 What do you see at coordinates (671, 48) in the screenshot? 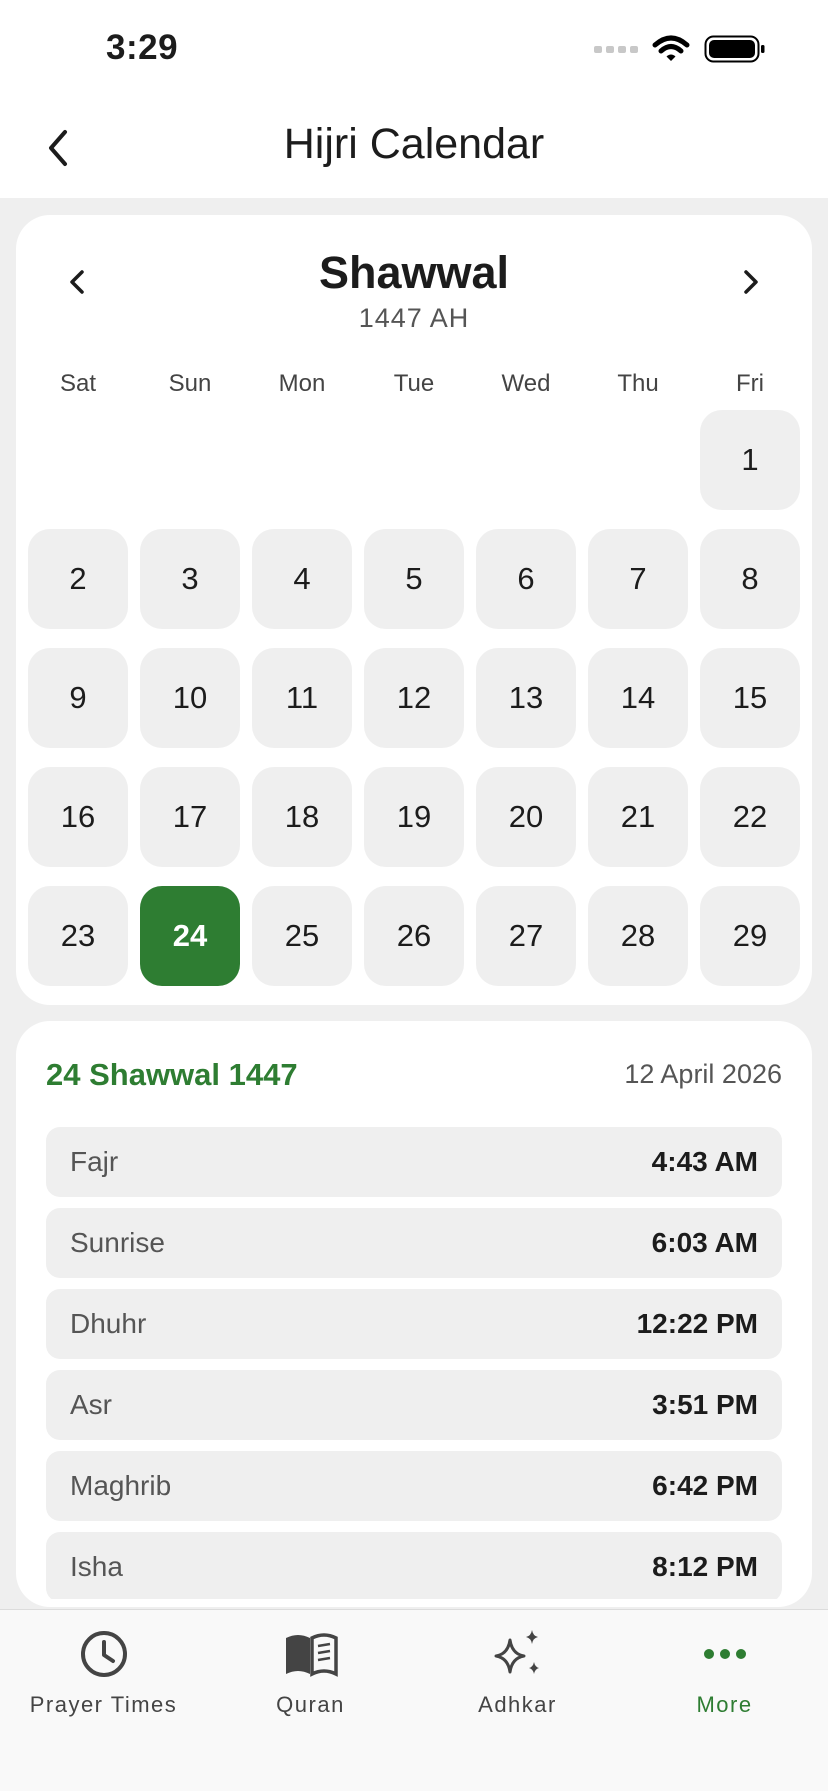
I see `wifi-icon` at bounding box center [671, 48].